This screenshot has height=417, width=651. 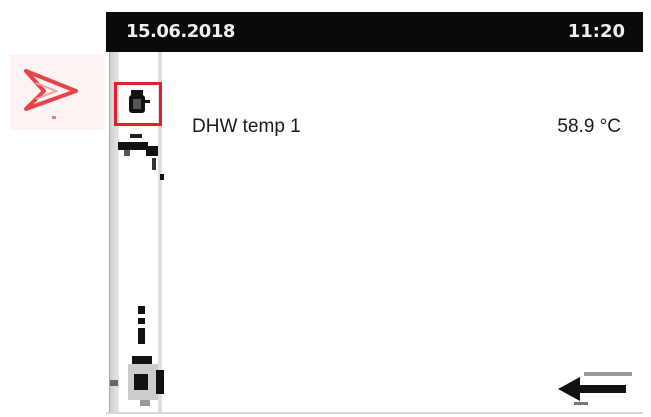 I want to click on status-date: 15.06.2018, so click(x=180, y=31).